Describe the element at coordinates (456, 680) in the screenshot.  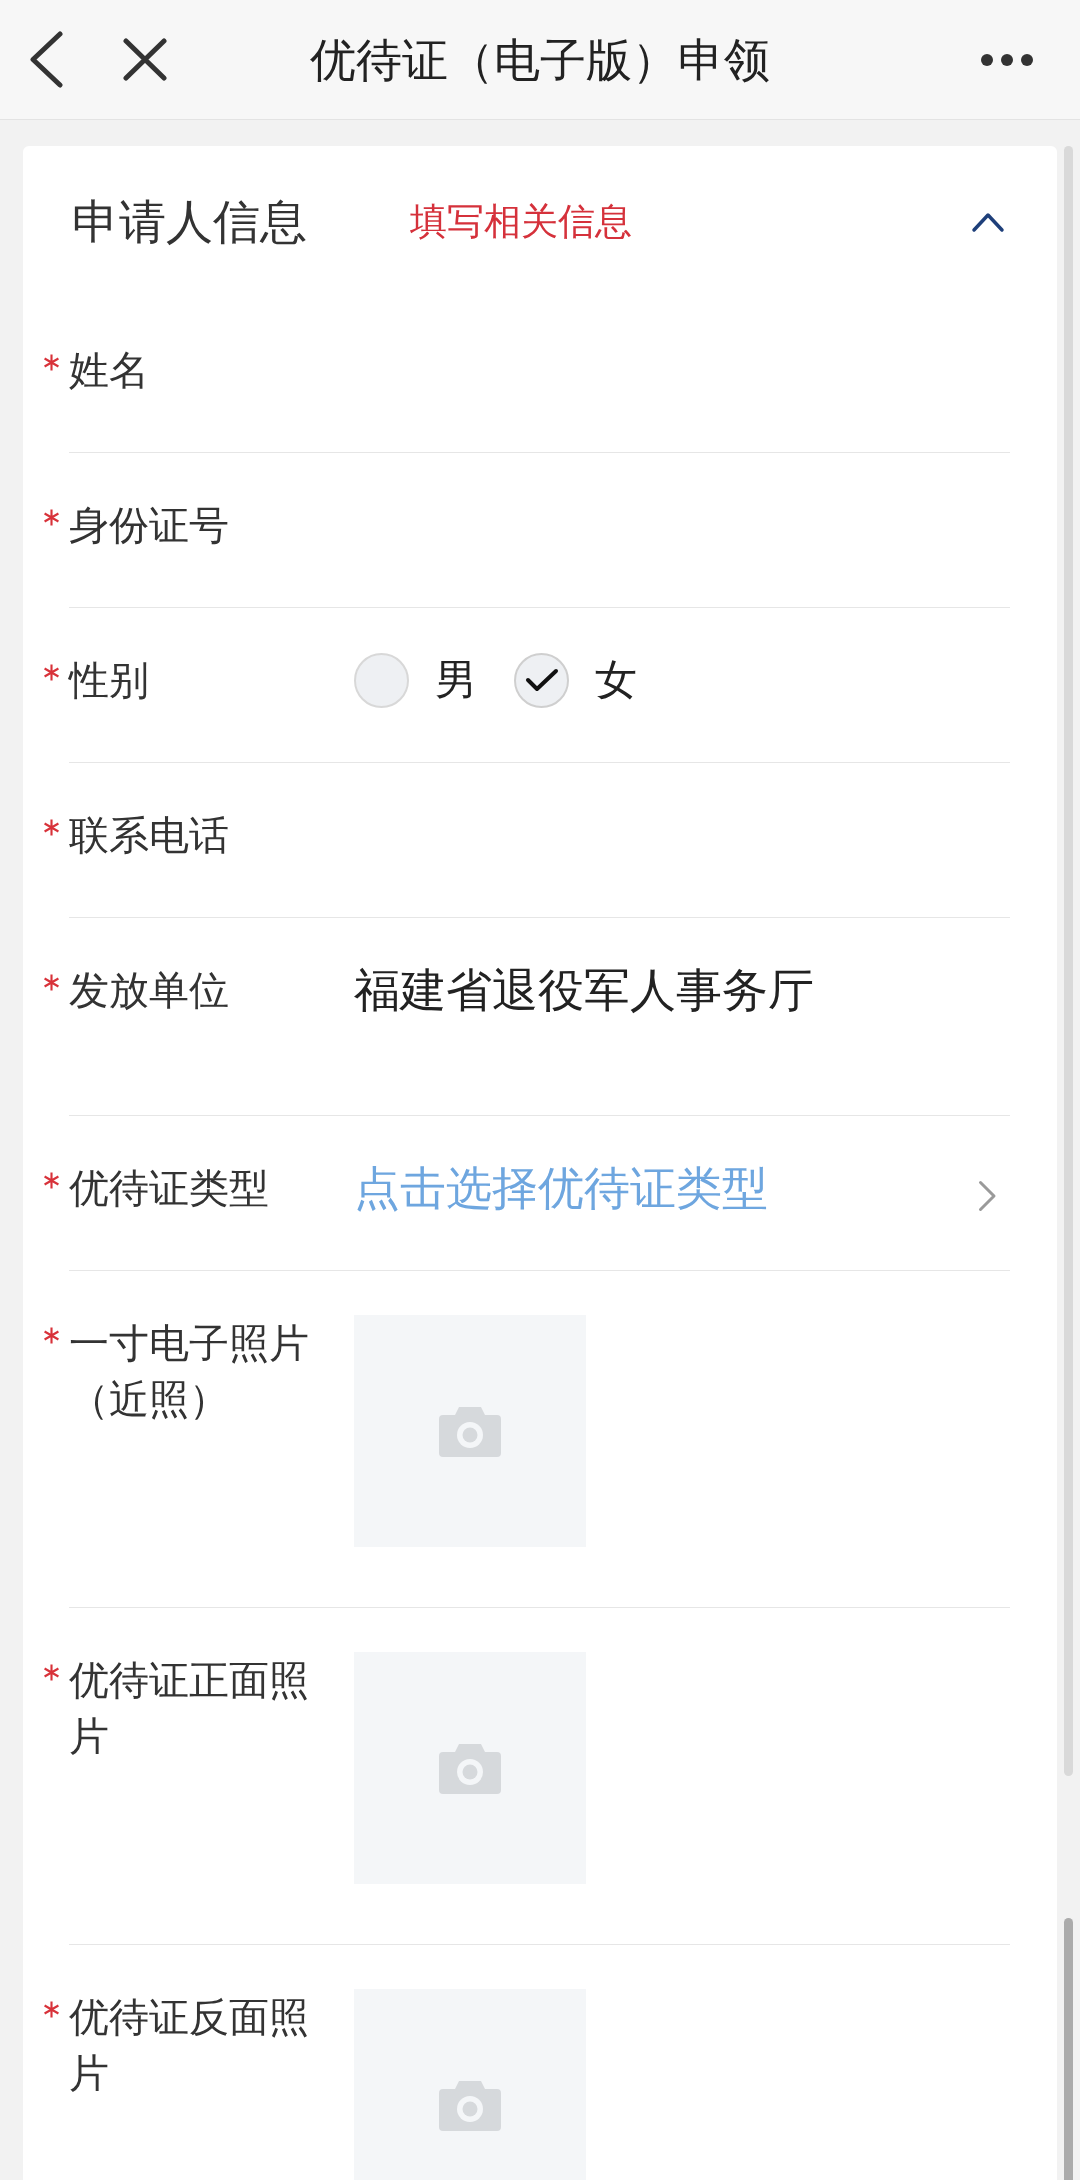
I see `option-label: 男` at that location.